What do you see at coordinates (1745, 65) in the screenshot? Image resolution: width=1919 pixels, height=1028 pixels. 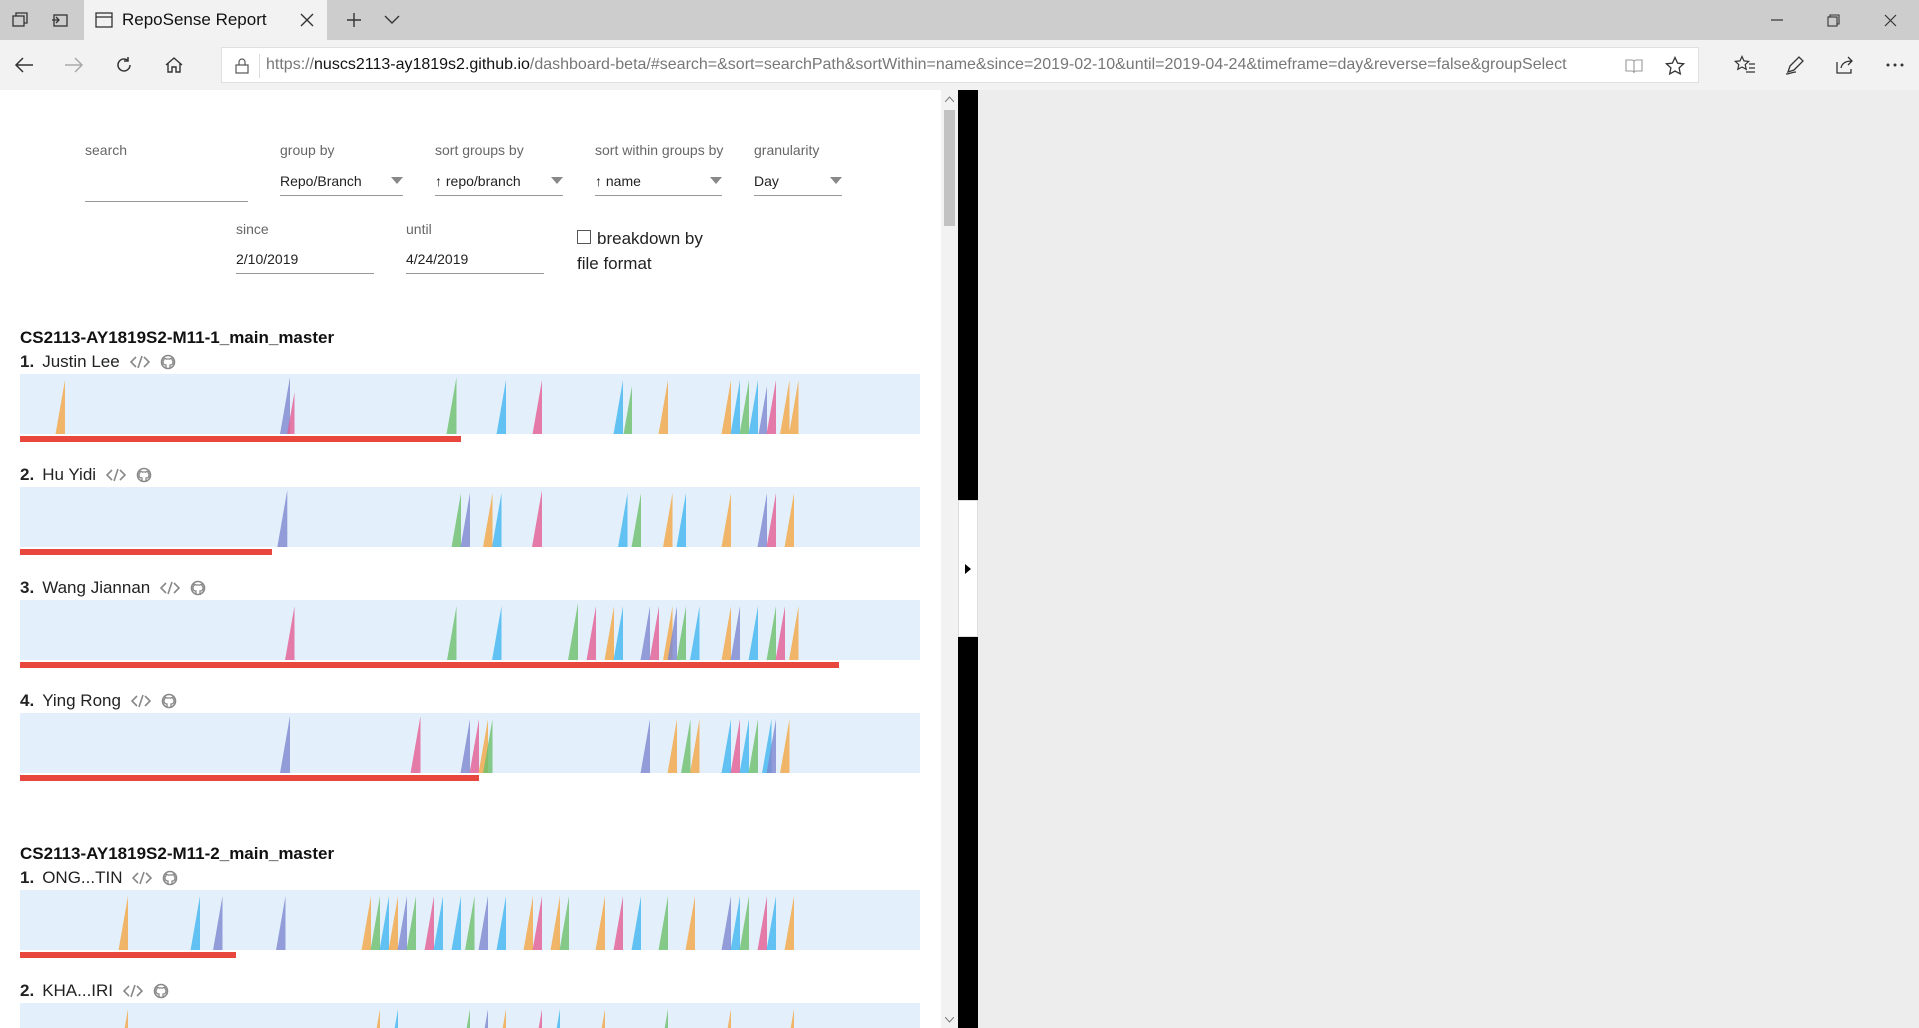 I see `favorites-icon` at bounding box center [1745, 65].